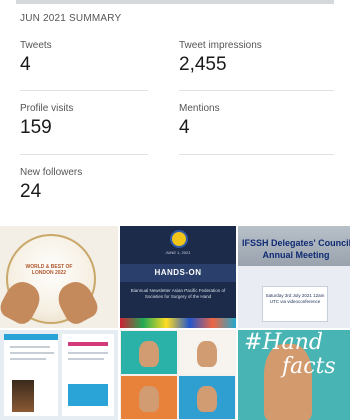 This screenshot has height=420, width=350. I want to click on meeting-headline-2: Annual Meeting, so click(296, 255).